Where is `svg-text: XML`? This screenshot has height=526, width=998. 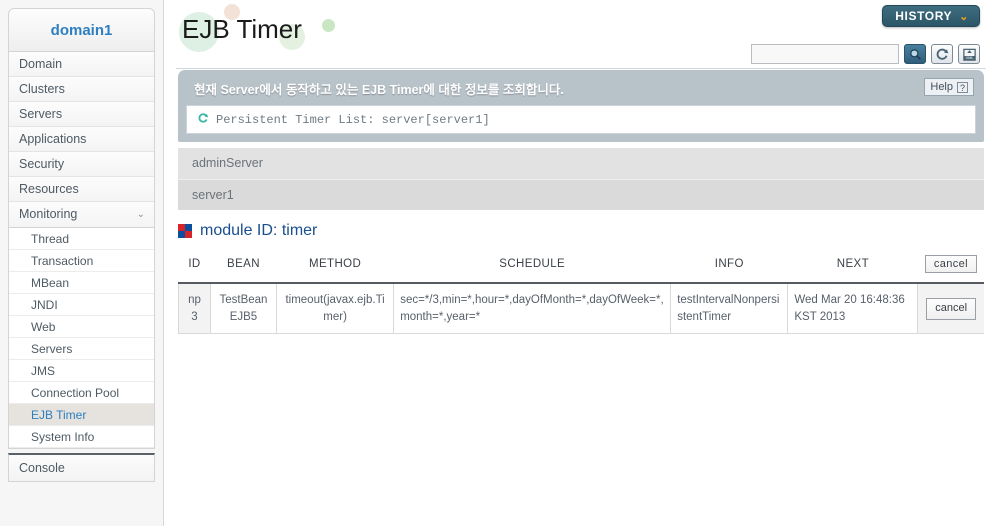
svg-text: XML is located at coordinates (969, 57).